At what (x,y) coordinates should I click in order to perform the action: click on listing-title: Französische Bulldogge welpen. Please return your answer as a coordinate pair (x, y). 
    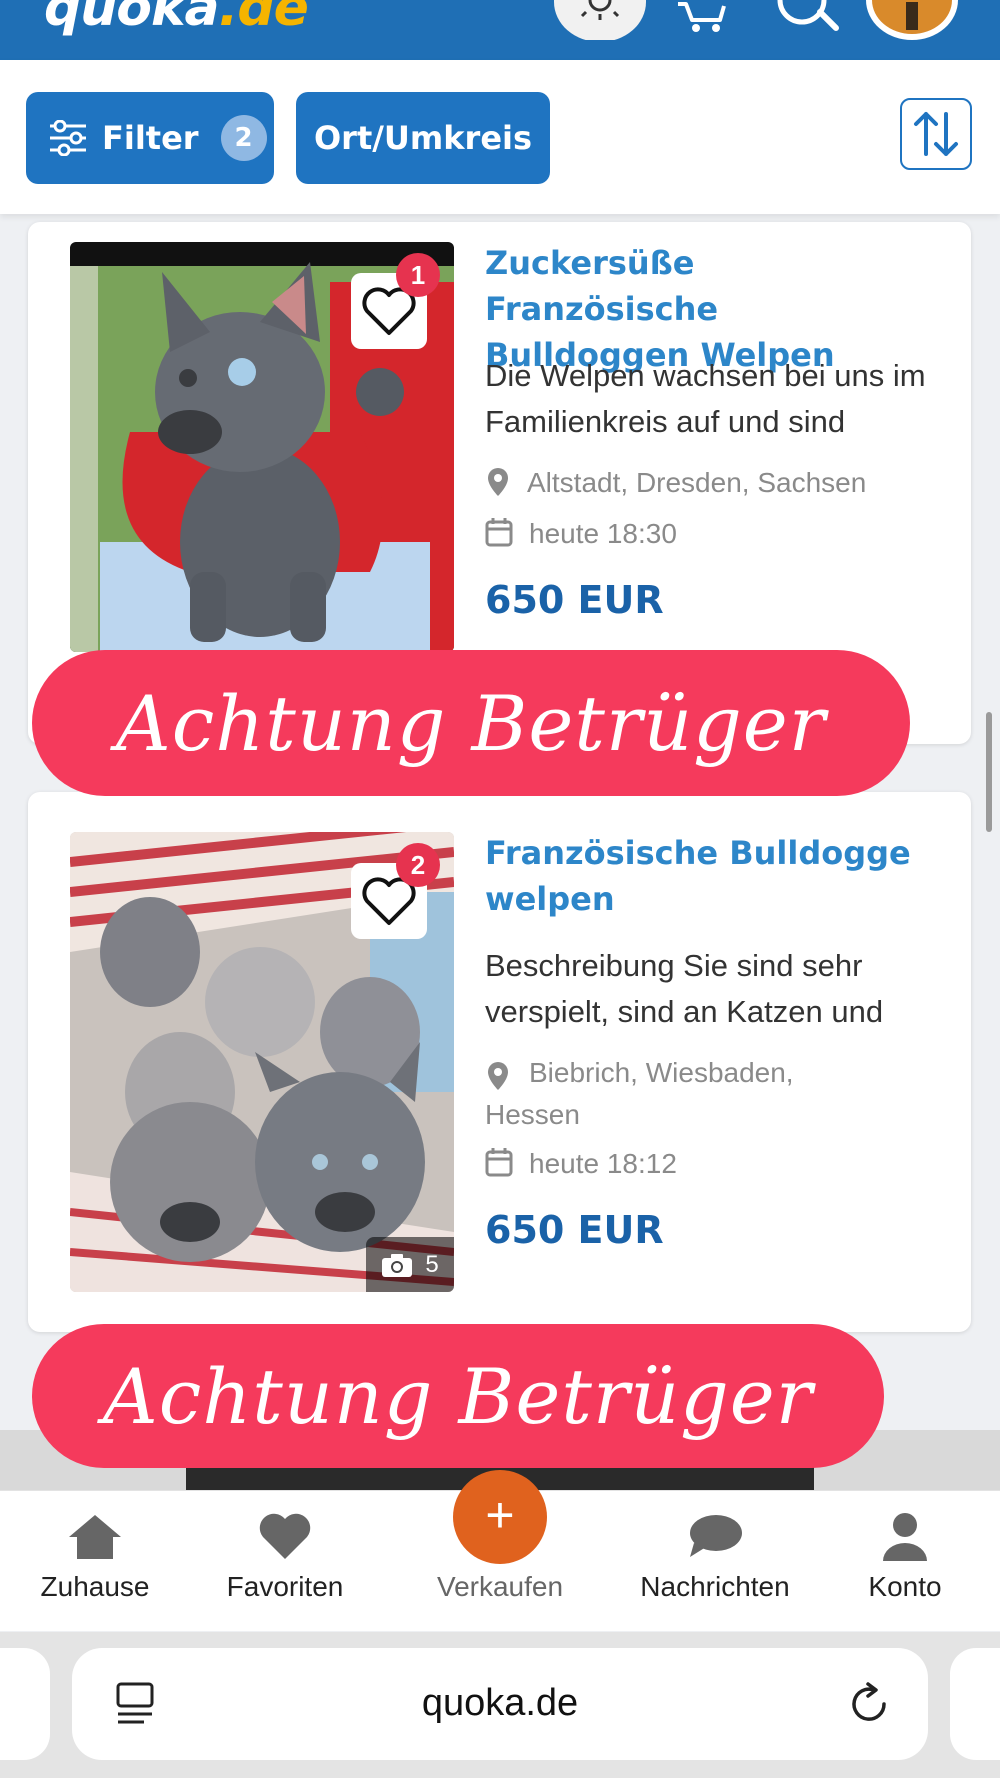
    Looking at the image, I should click on (705, 876).